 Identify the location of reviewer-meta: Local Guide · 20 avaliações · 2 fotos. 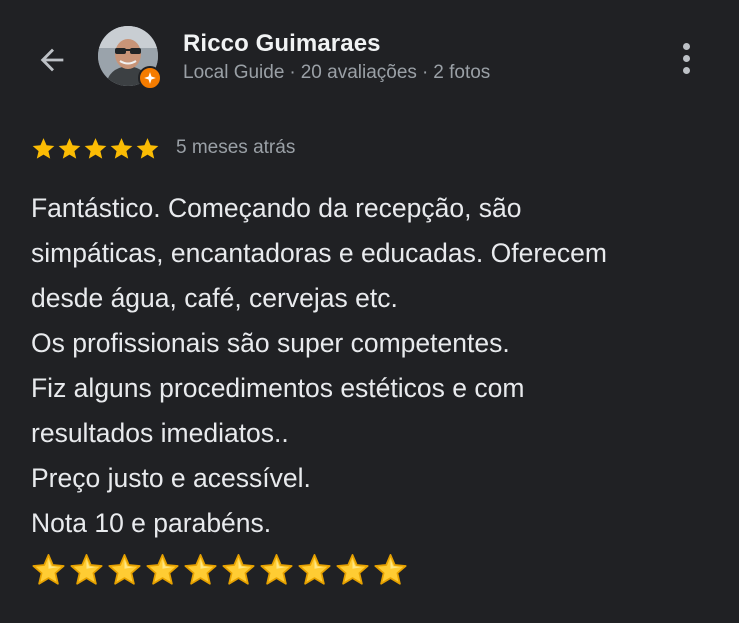
(336, 73).